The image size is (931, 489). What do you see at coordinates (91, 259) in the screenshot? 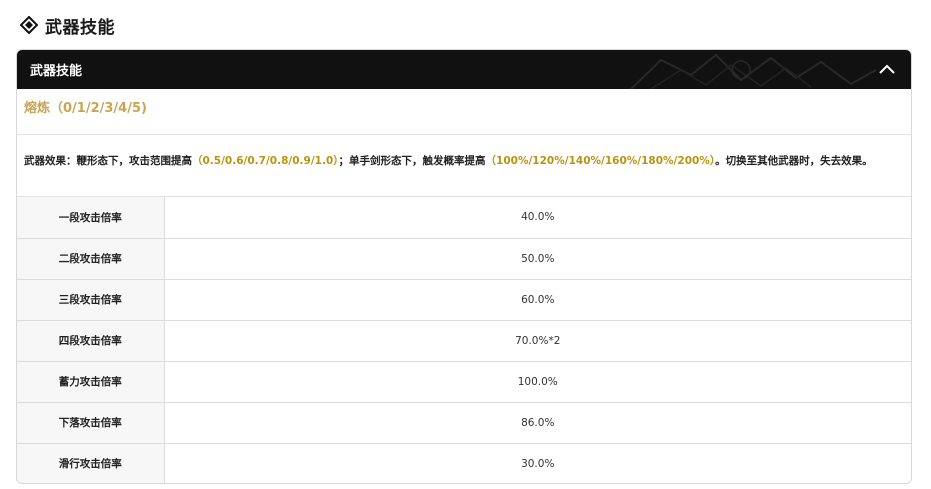
I see `stat-label: 二段攻击倍率` at bounding box center [91, 259].